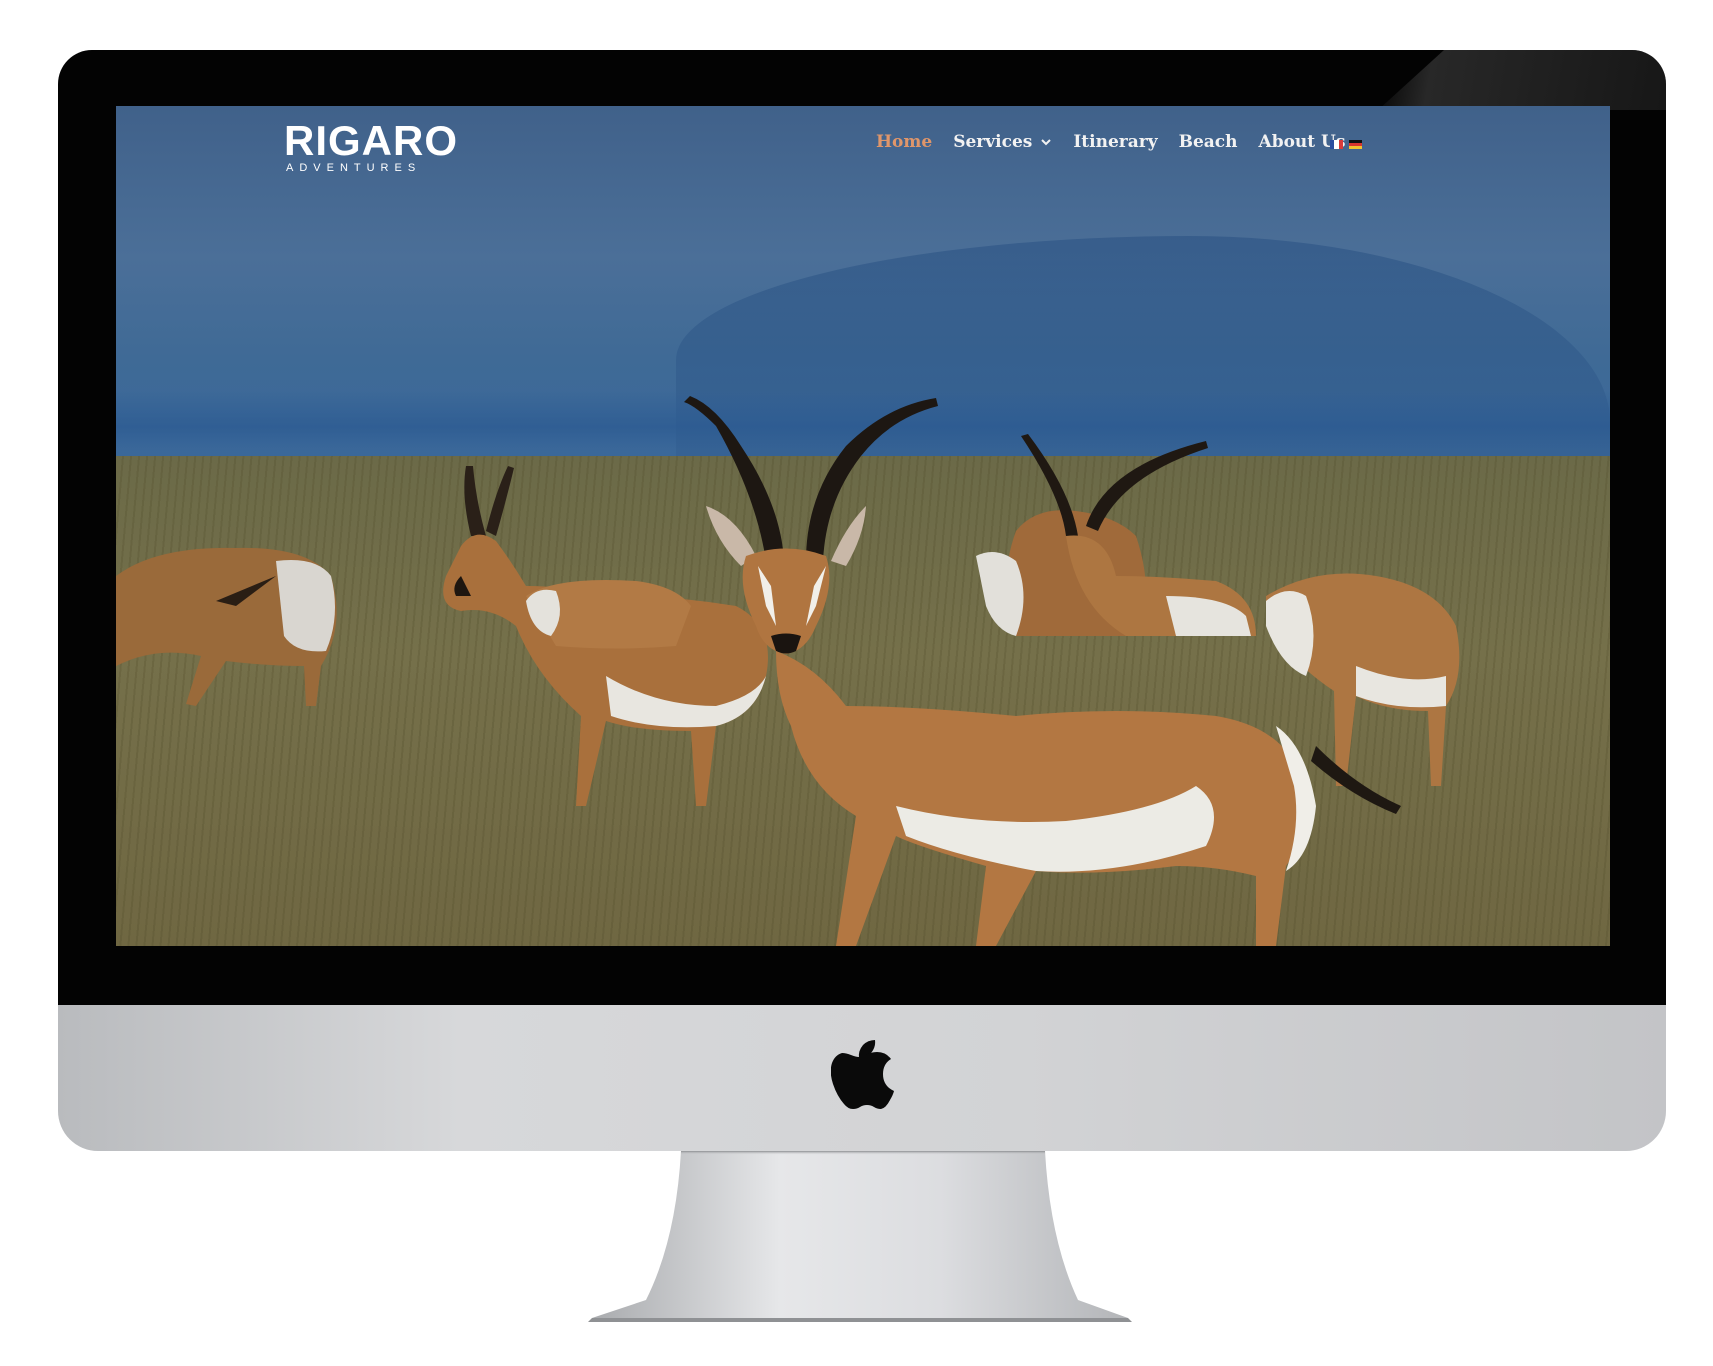 Image resolution: width=1713 pixels, height=1366 pixels. Describe the element at coordinates (371, 140) in the screenshot. I see `logo-wordmark: RIGARO` at that location.